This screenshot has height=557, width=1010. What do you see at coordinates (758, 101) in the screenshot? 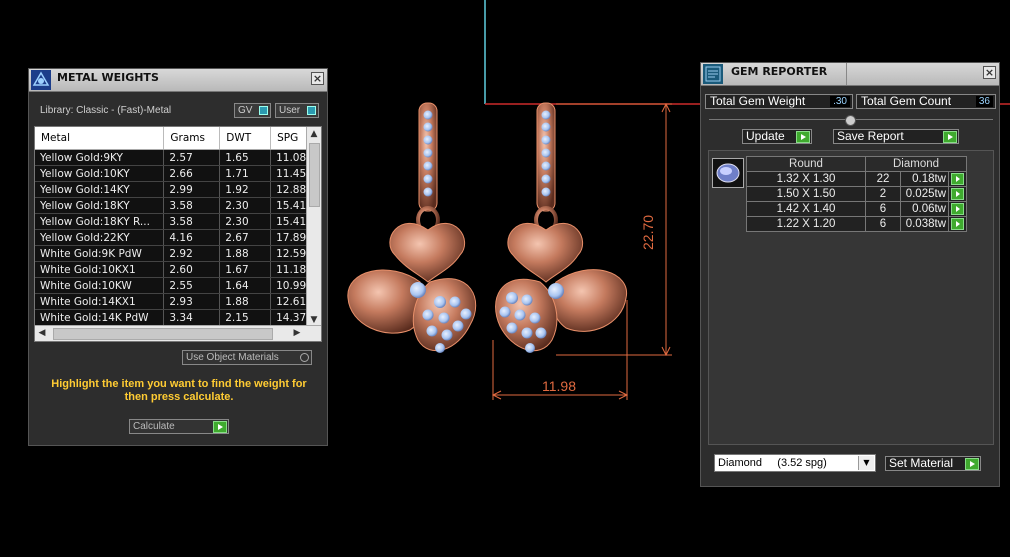
I see `total-gem-weight-label: Total Gem Weight` at bounding box center [758, 101].